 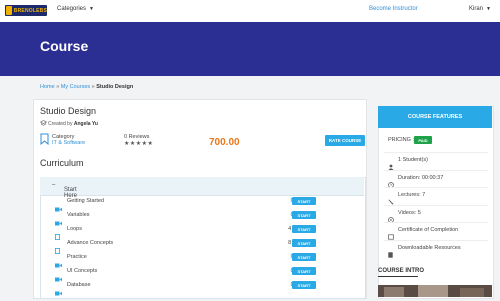 I want to click on feature-item: Duration: 00:00:37, so click(x=436, y=178).